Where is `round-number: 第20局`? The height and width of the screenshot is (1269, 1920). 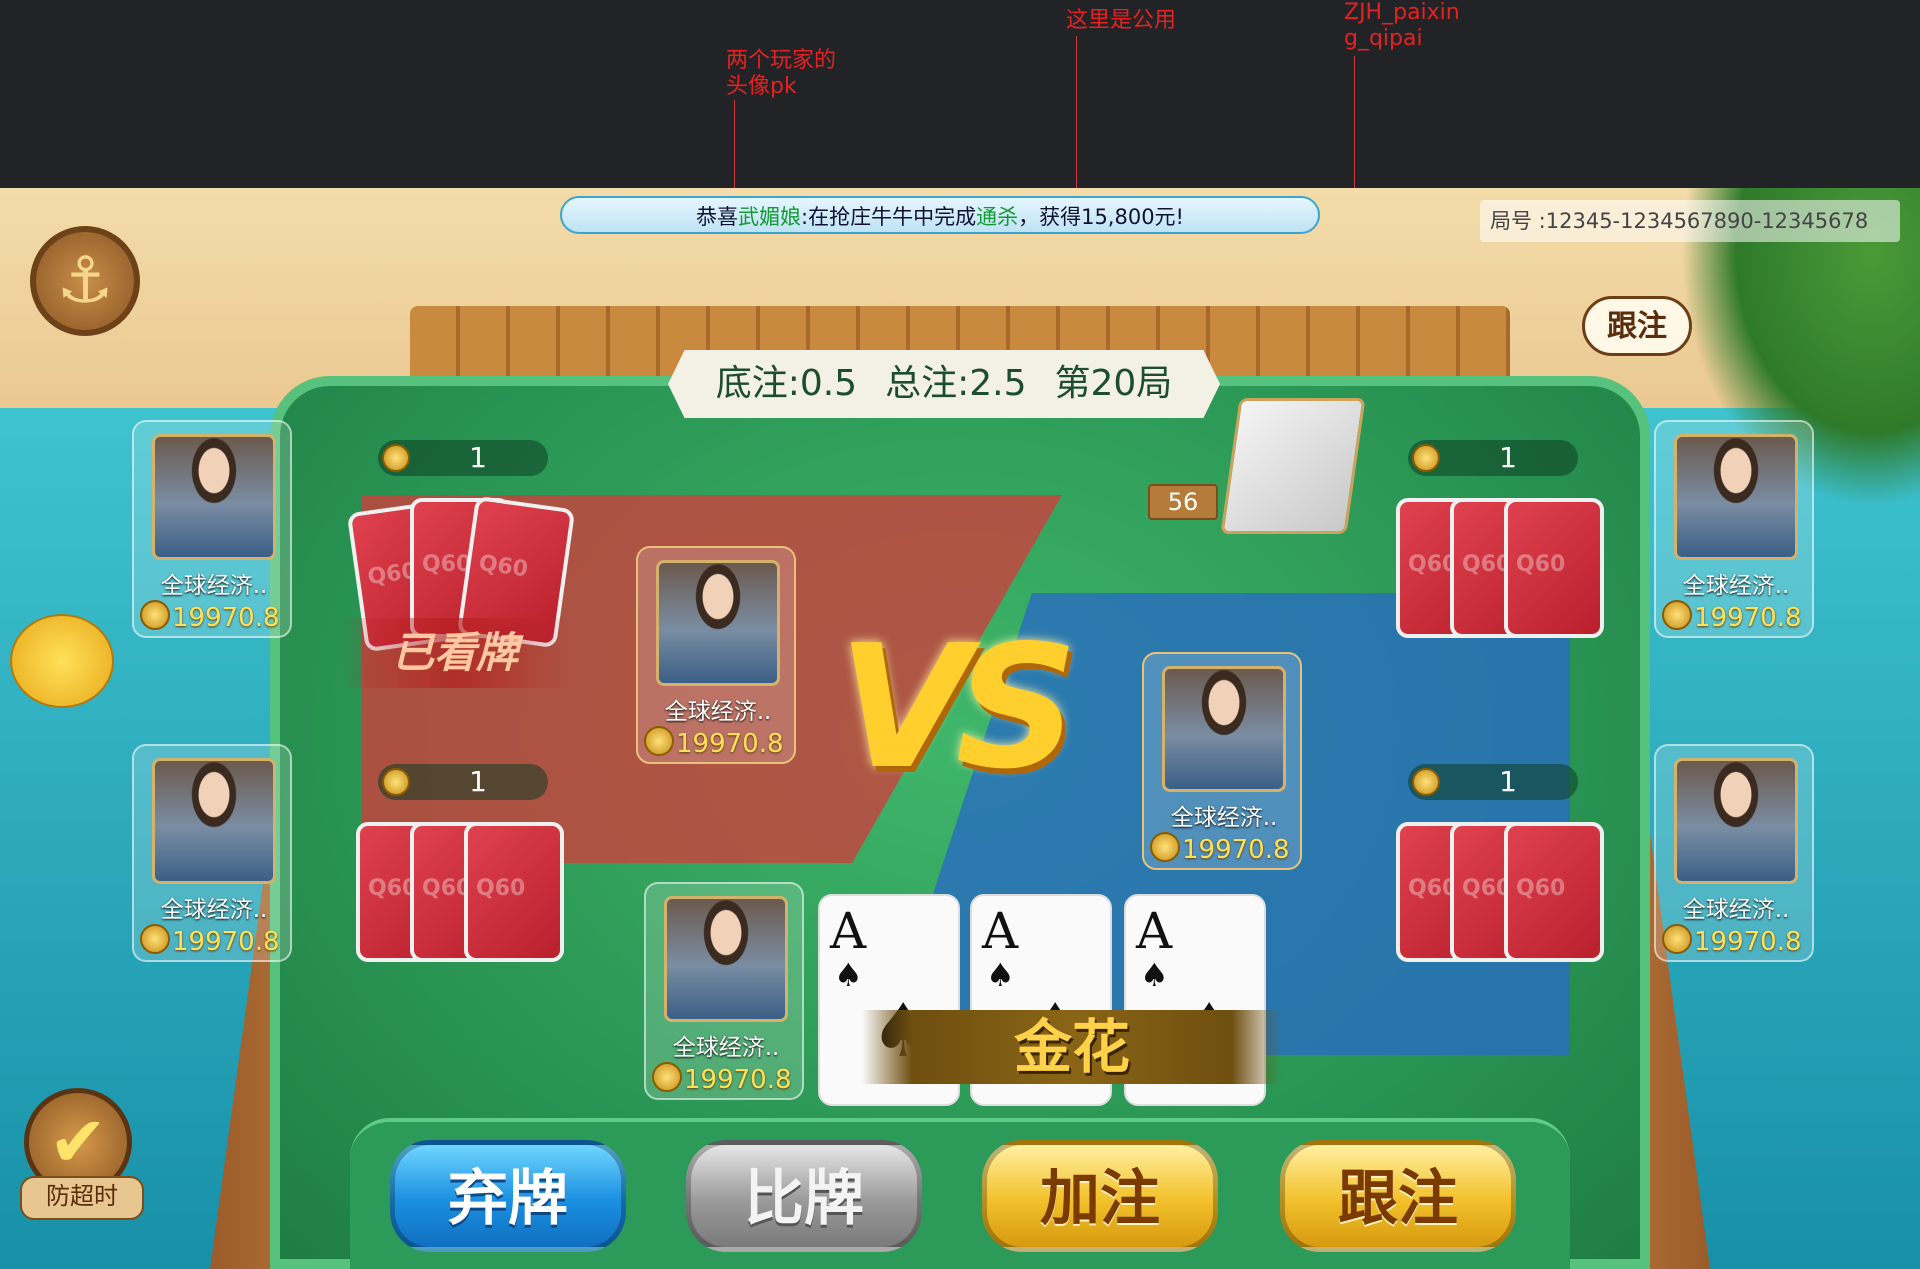
round-number: 第20局 is located at coordinates (1113, 383).